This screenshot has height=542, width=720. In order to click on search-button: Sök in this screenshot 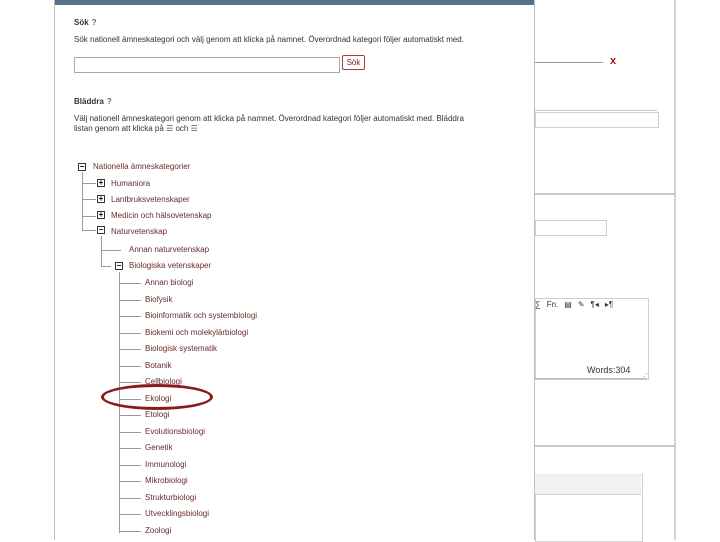, I will do `click(353, 62)`.